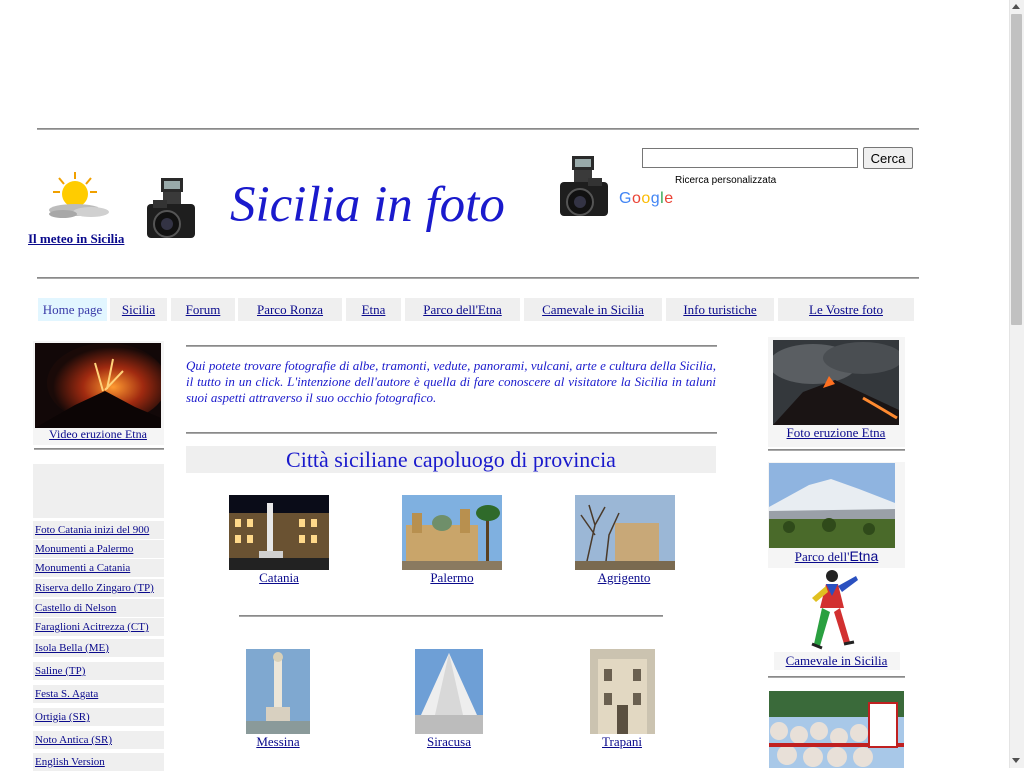  What do you see at coordinates (452, 532) in the screenshot?
I see `palermo-photo` at bounding box center [452, 532].